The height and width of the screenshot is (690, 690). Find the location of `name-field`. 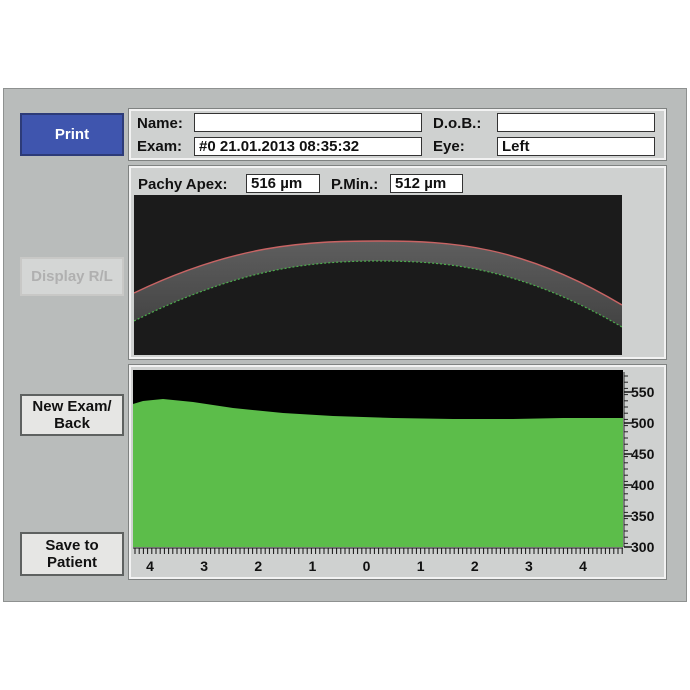

name-field is located at coordinates (308, 122).